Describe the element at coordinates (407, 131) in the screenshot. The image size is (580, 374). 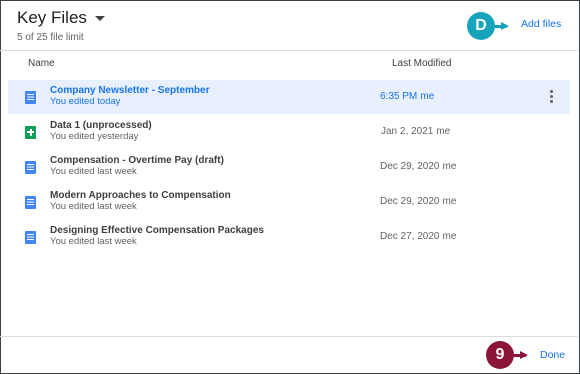
I see `file-date: Jan 2, 2021` at that location.